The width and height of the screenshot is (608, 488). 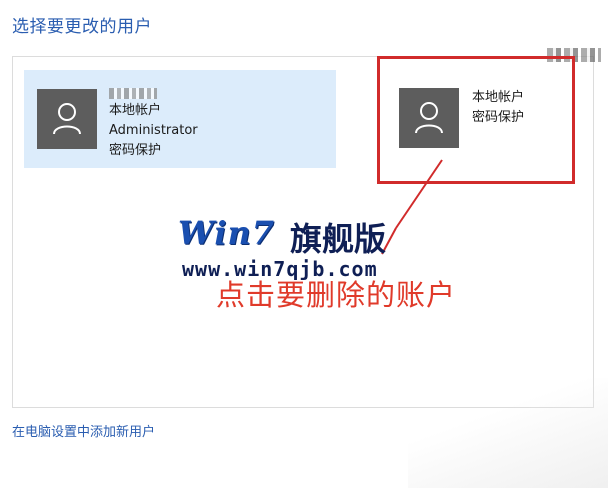 I want to click on account-tile-local: 本地帐户 密码保护, so click(x=493, y=110).